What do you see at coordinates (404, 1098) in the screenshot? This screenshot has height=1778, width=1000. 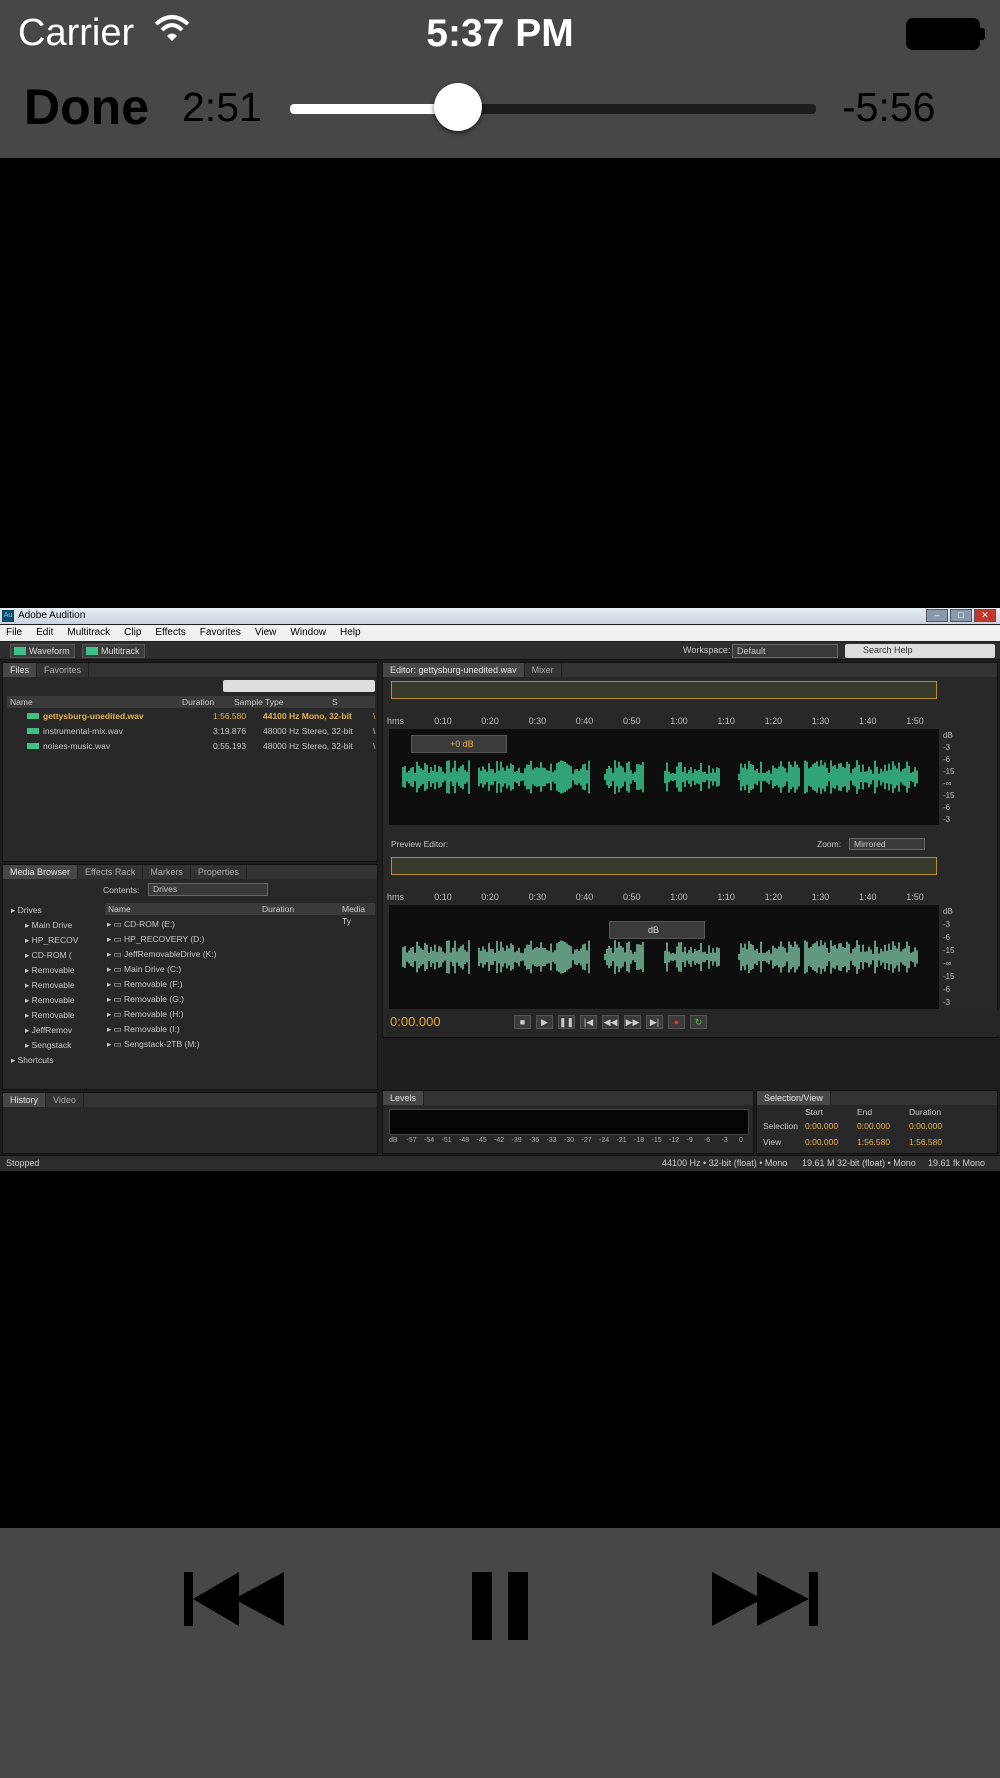 I see `tab-levels: Levels` at bounding box center [404, 1098].